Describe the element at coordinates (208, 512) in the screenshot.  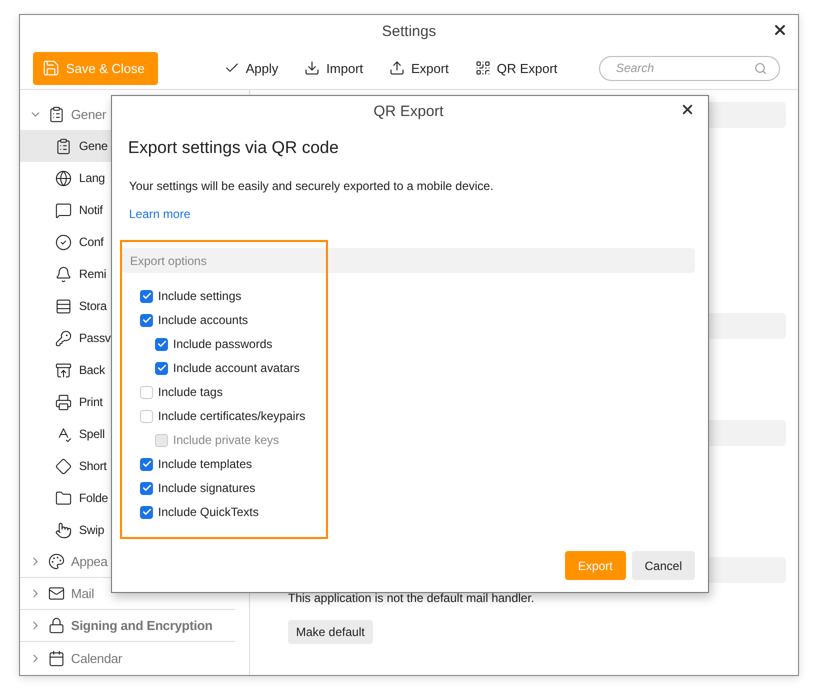
I see `option-label: Include QuickTexts` at that location.